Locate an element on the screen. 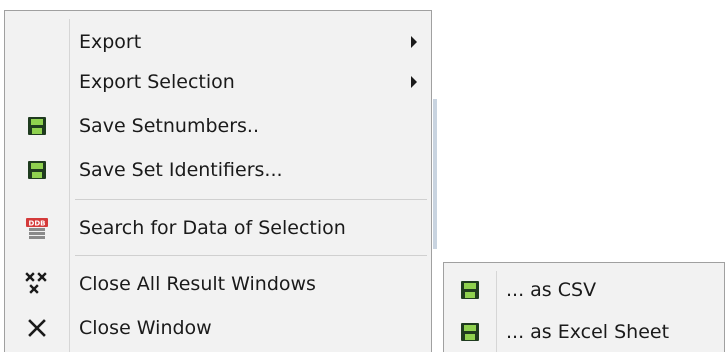  menu-item-label: Save Setnumbers.. is located at coordinates (169, 126).